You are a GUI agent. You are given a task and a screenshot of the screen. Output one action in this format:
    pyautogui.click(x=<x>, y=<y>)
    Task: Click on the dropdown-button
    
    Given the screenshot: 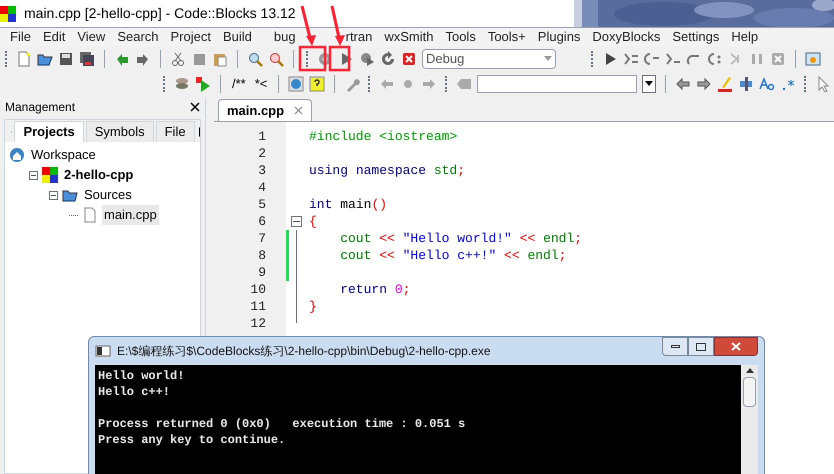 What is the action you would take?
    pyautogui.click(x=649, y=83)
    